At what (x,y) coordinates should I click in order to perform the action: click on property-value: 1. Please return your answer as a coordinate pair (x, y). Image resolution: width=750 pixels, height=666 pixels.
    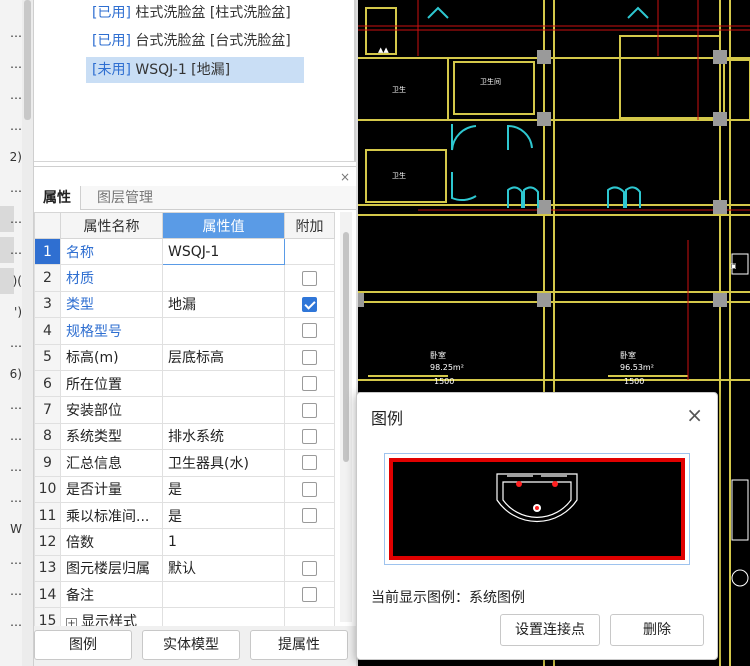
    Looking at the image, I should click on (223, 542).